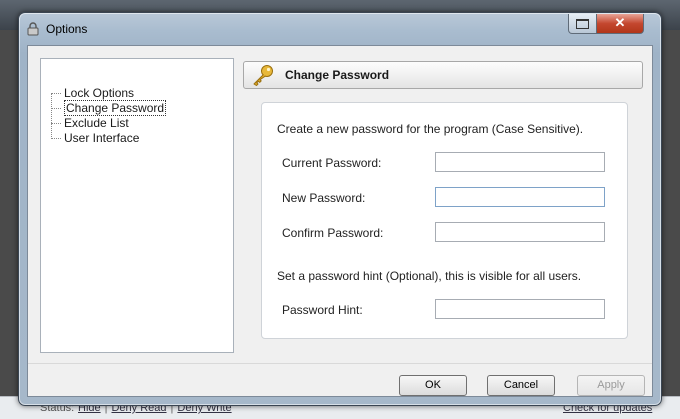  Describe the element at coordinates (102, 138) in the screenshot. I see `tree-item-label: User Interface` at that location.